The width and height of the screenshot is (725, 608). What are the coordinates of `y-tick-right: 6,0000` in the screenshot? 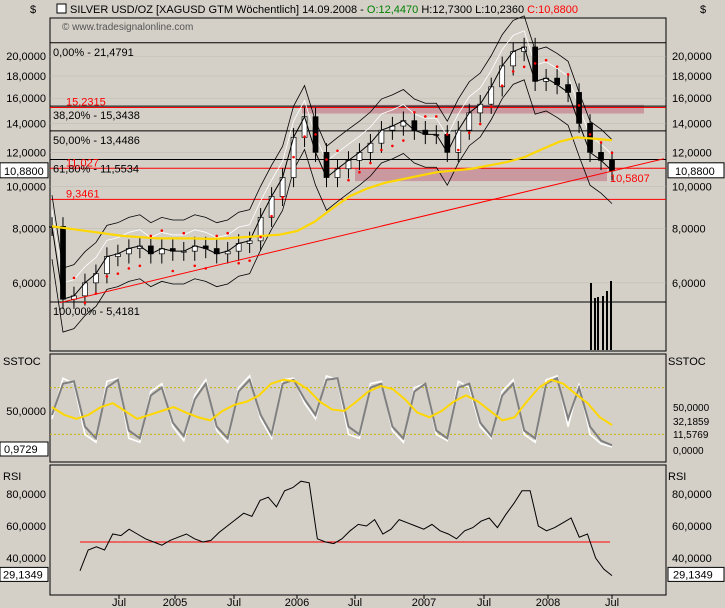 It's located at (689, 284).